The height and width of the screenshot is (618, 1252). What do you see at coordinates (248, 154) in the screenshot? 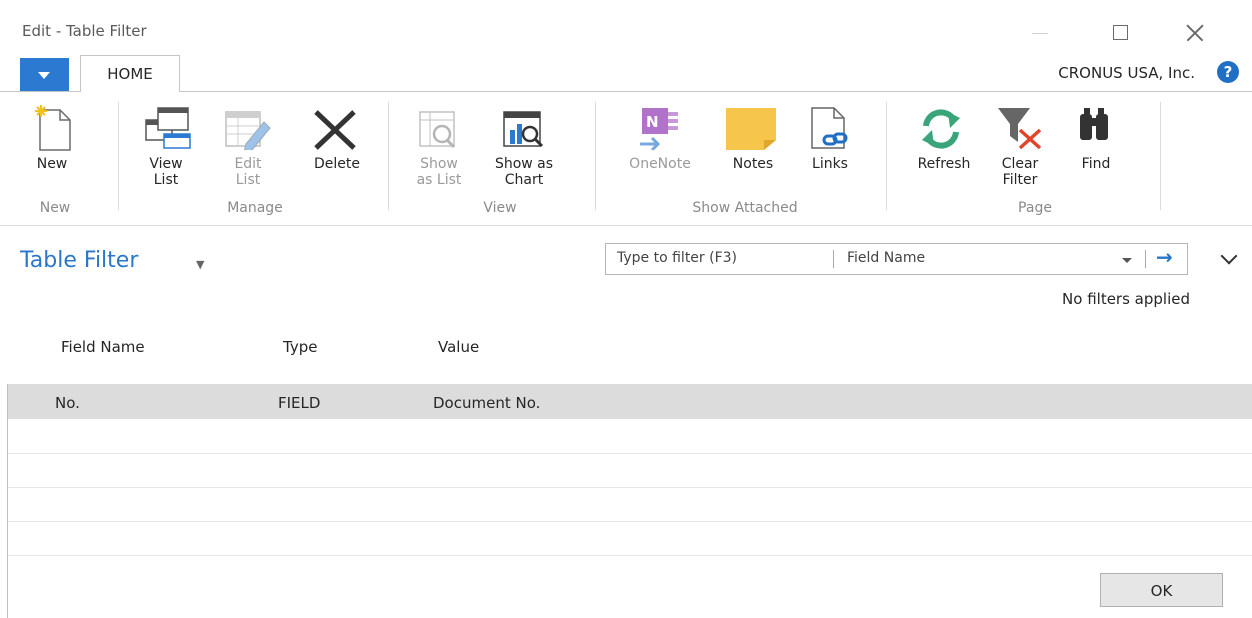
I see `edit-list-button: Edit List` at bounding box center [248, 154].